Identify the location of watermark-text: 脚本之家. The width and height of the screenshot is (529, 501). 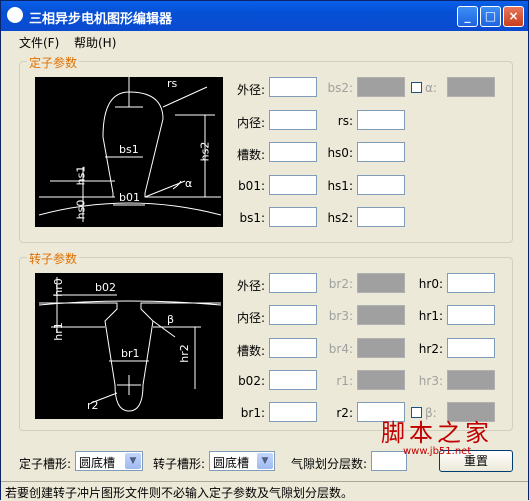
(437, 433).